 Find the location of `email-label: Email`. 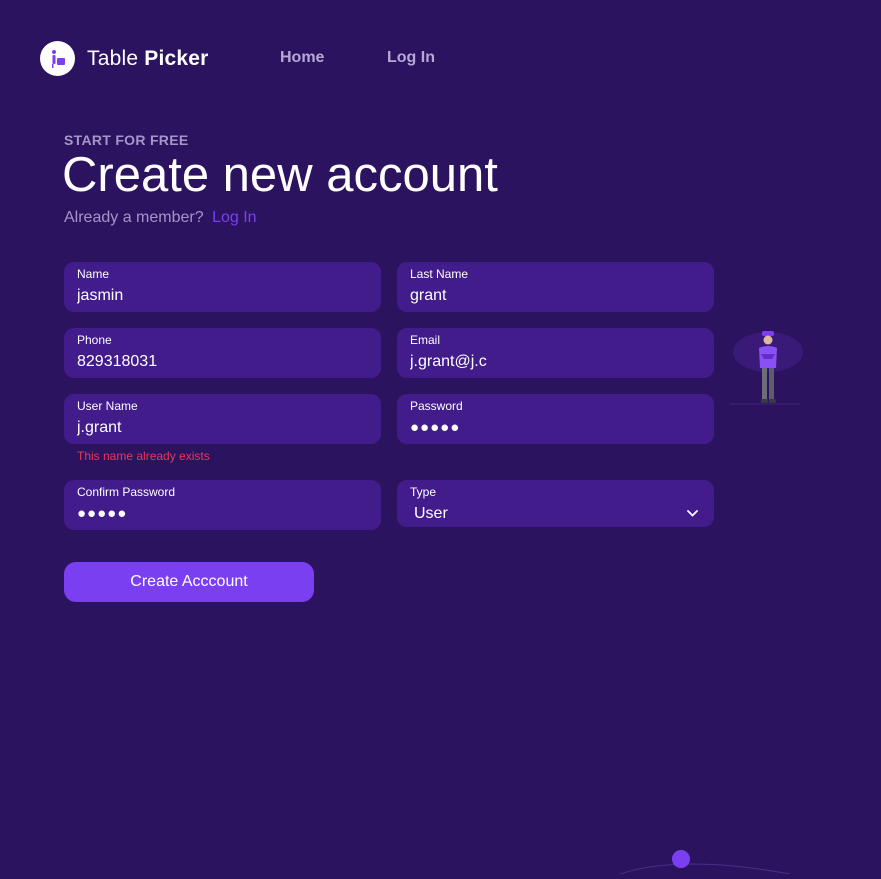

email-label: Email is located at coordinates (425, 340).